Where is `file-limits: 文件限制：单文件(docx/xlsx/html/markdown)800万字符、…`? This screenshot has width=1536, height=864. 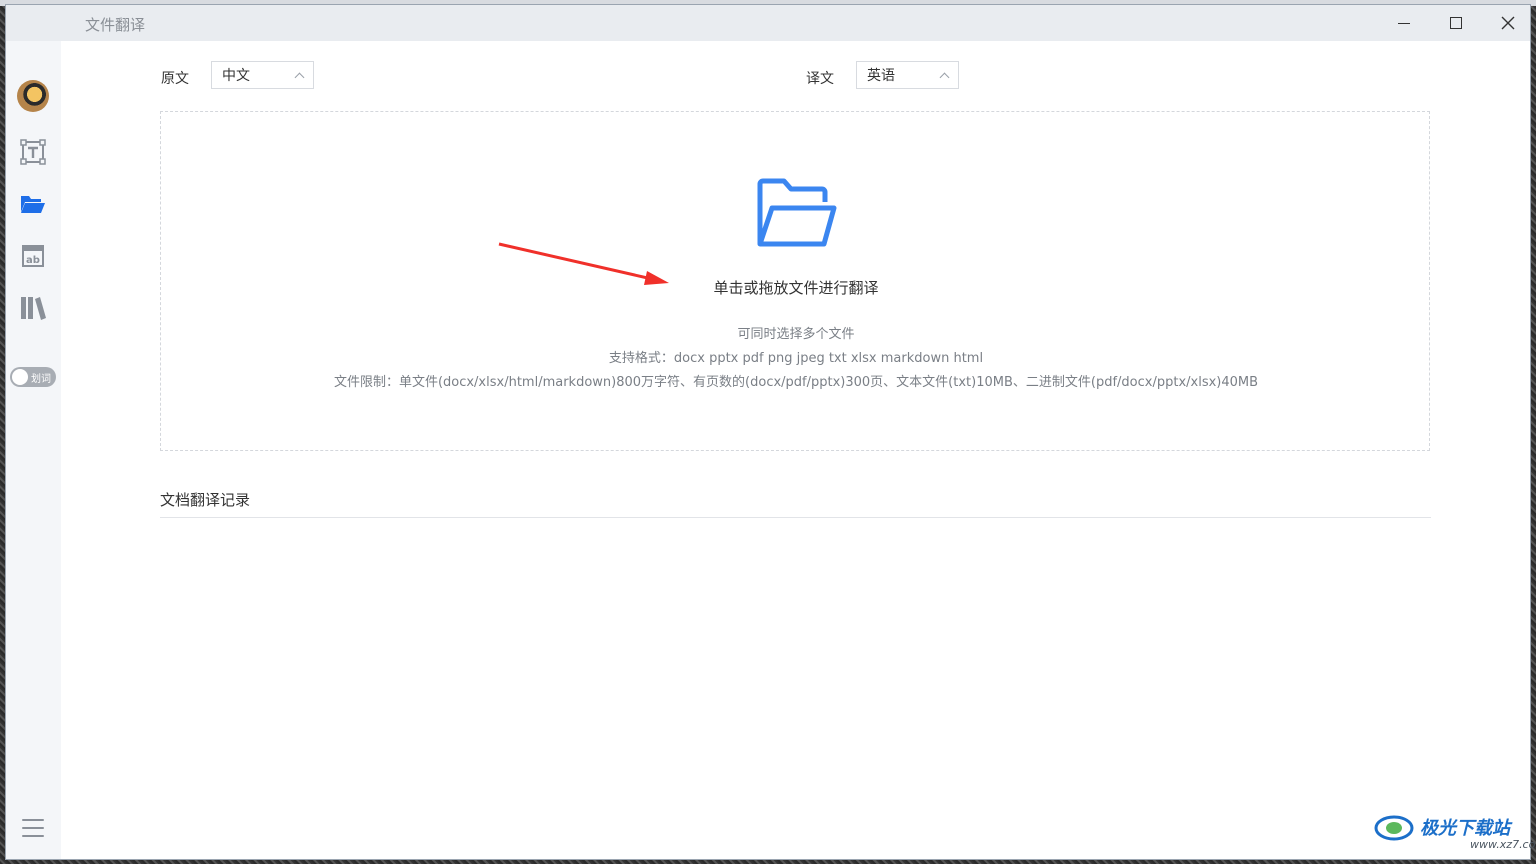 file-limits: 文件限制：单文件(docx/xlsx/html/markdown)800万字符、… is located at coordinates (796, 382).